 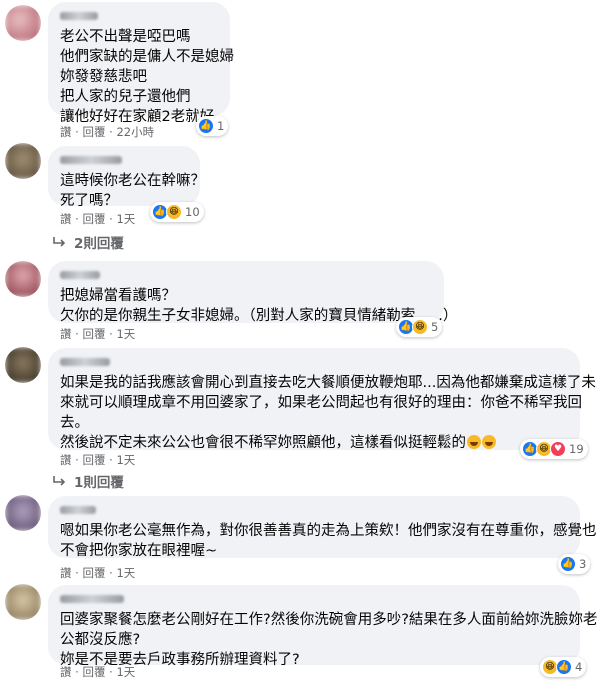 I want to click on reaction-count: 19, so click(x=576, y=449).